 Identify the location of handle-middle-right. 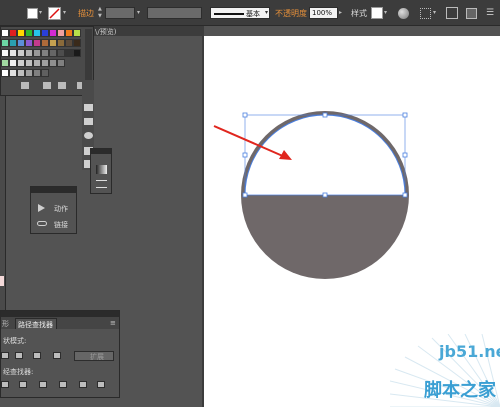
(405, 155).